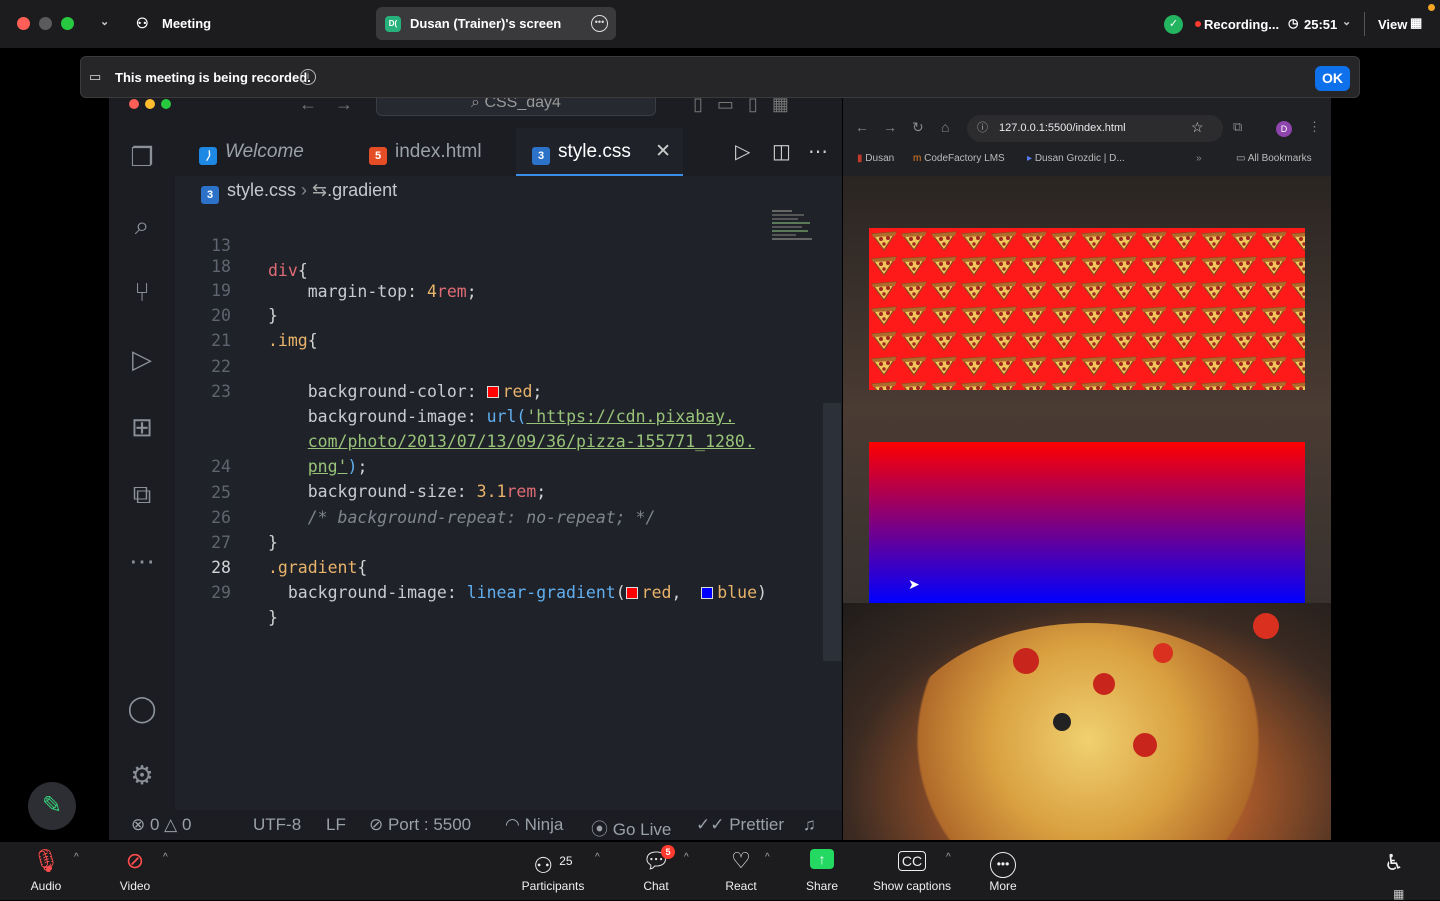  What do you see at coordinates (1087, 721) in the screenshot?
I see `pizza-background-photo` at bounding box center [1087, 721].